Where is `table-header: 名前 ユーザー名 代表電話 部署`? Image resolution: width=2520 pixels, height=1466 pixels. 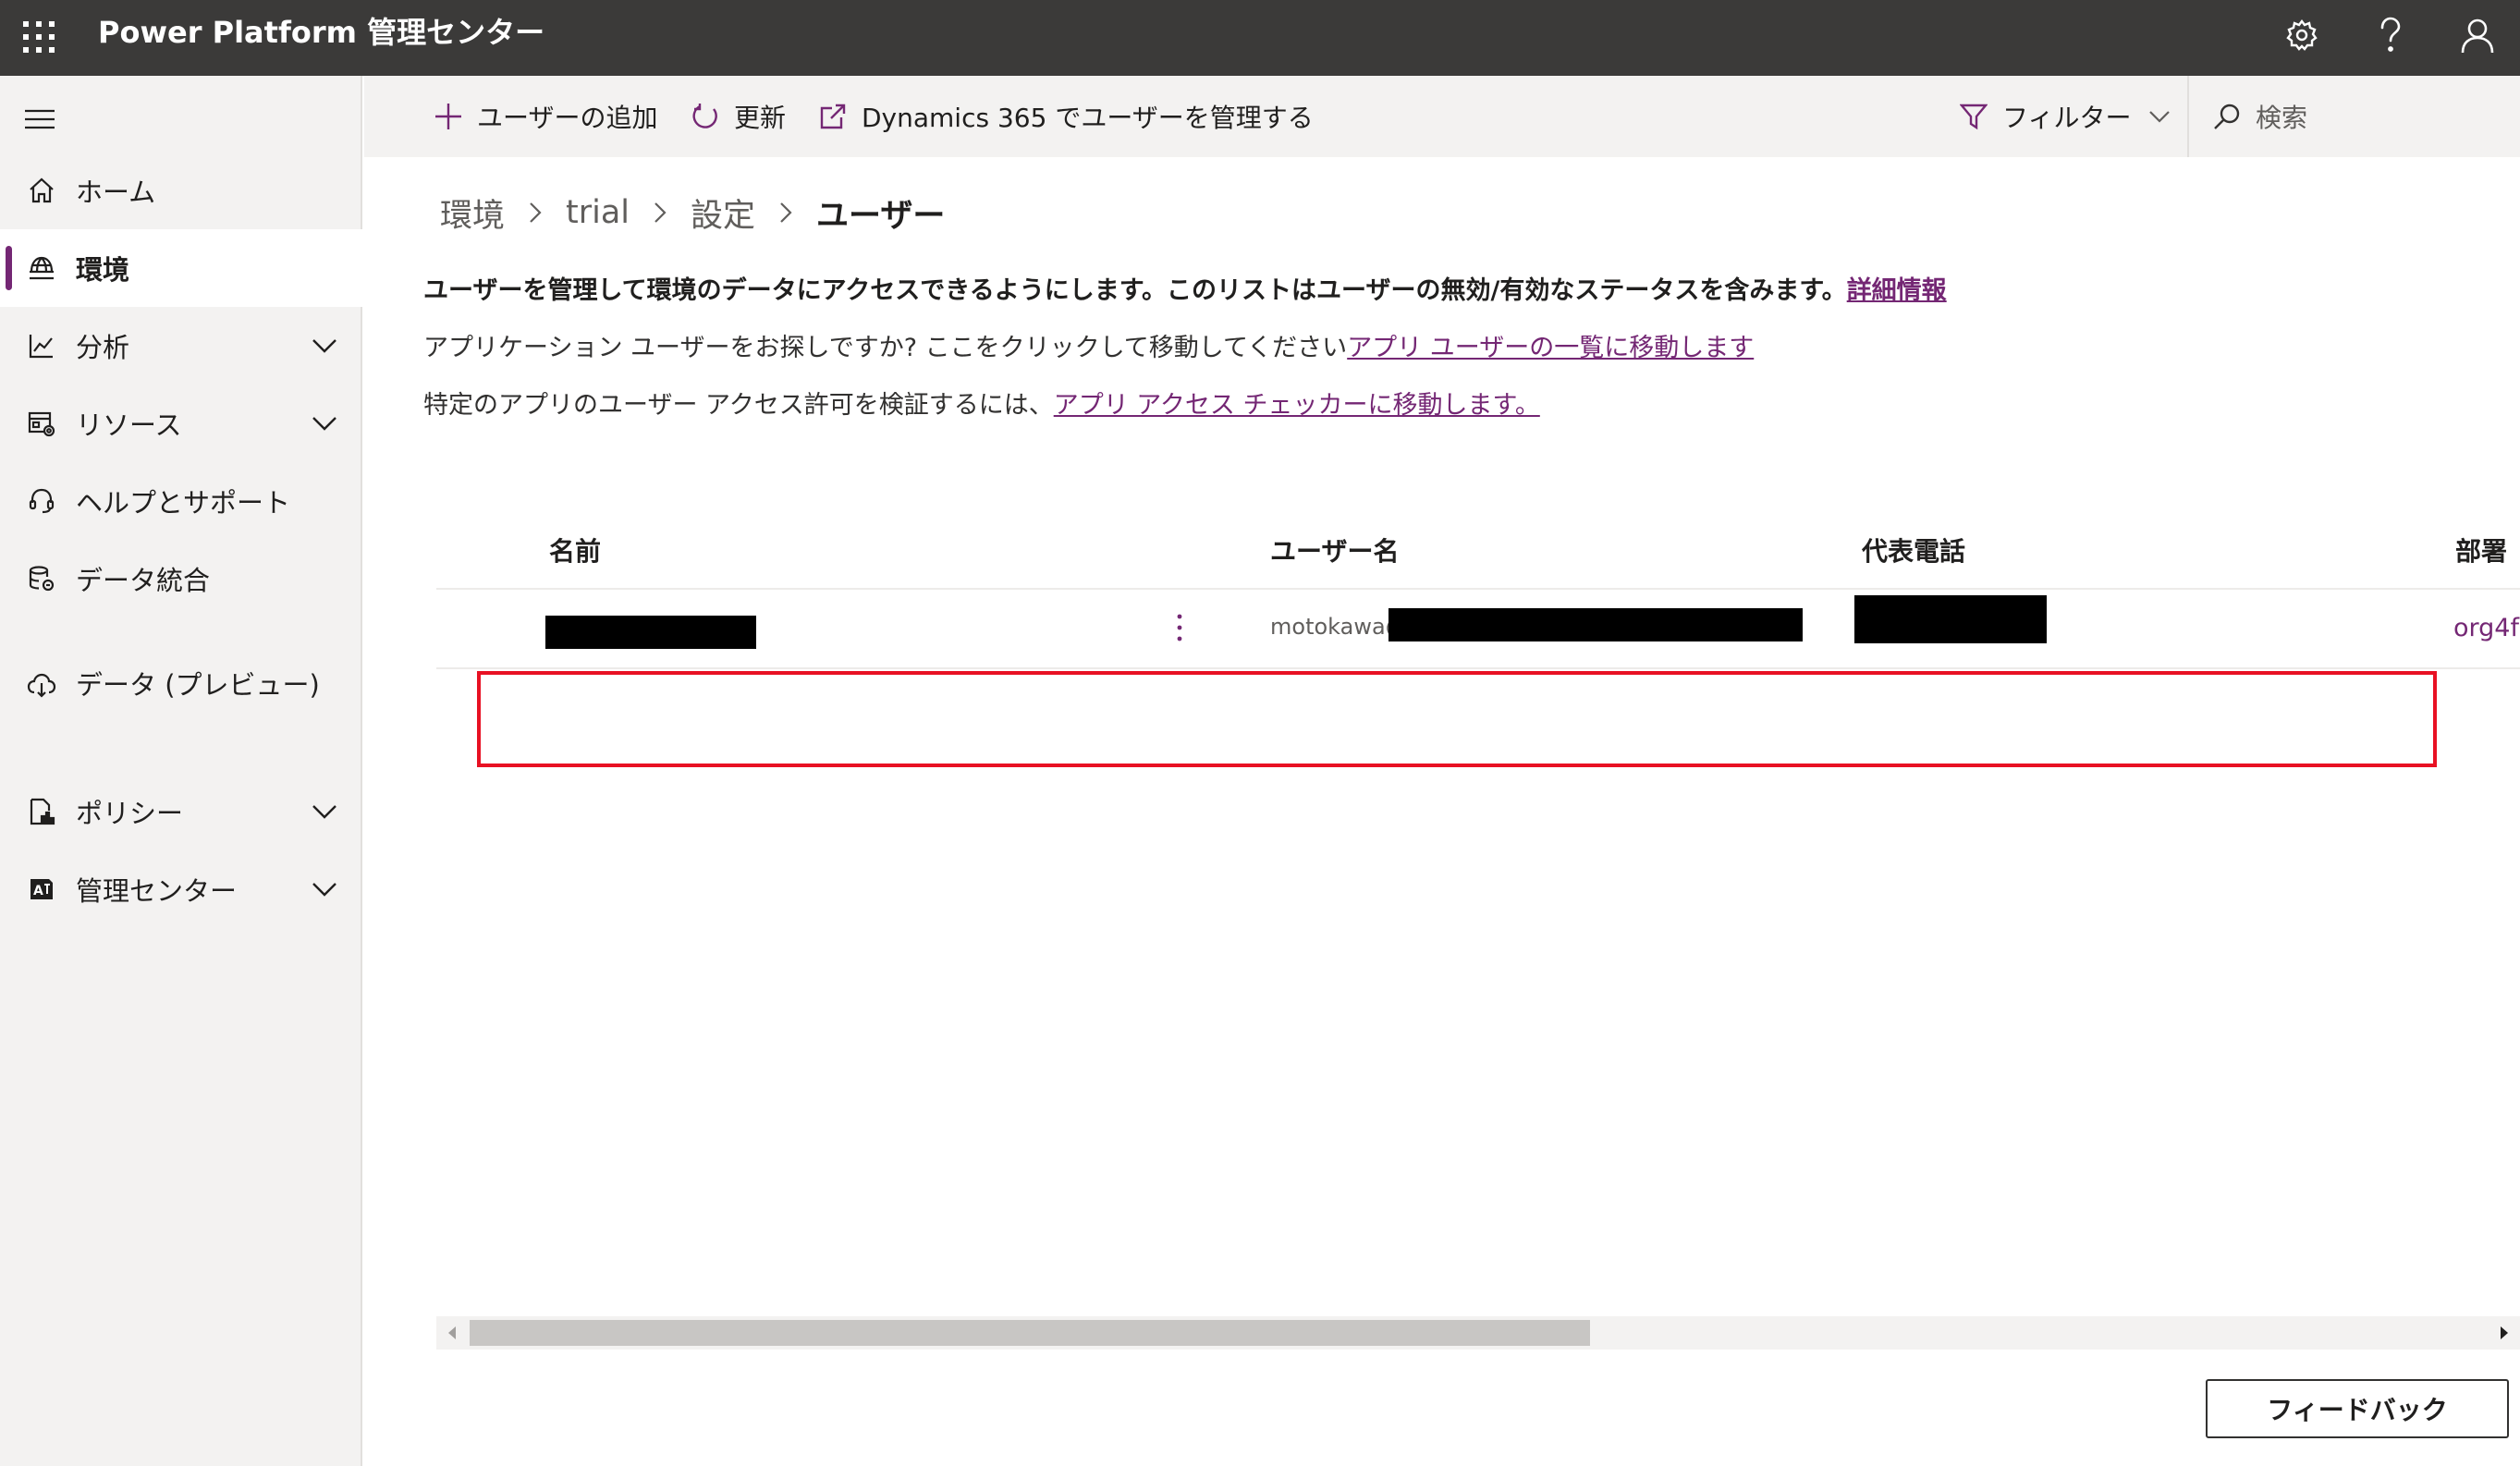 table-header: 名前 ユーザー名 代表電話 部署 is located at coordinates (1478, 552).